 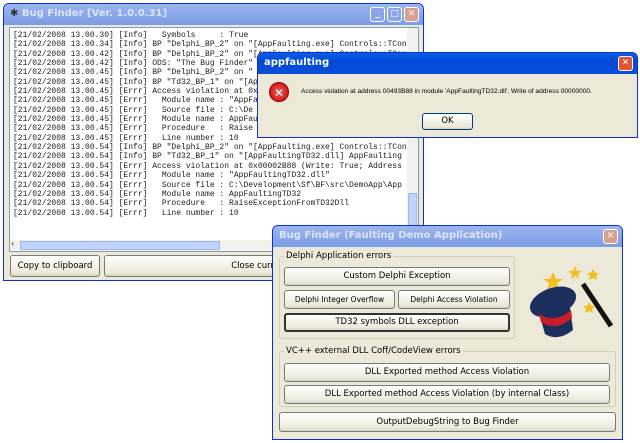 I want to click on minimize-button: _, so click(x=377, y=14).